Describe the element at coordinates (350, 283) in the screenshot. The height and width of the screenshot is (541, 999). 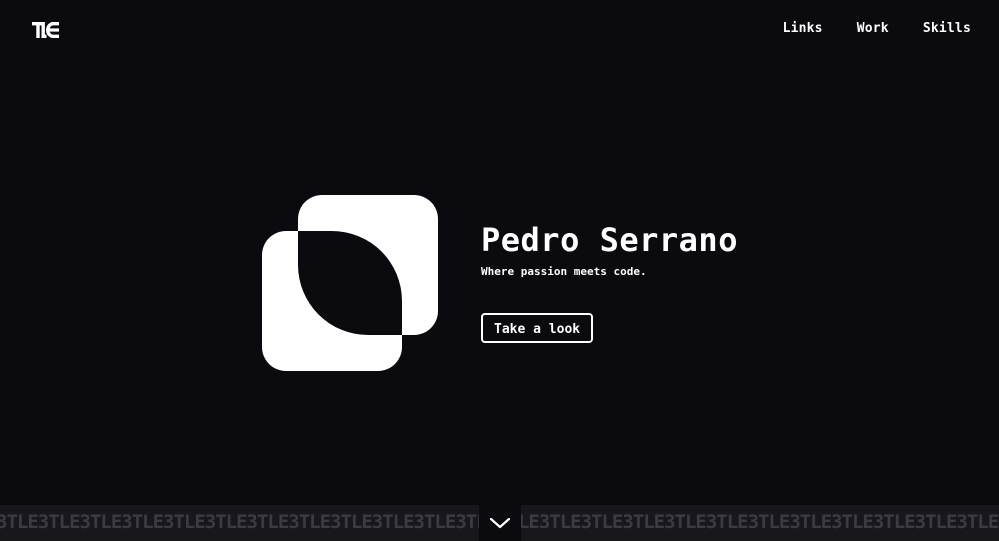
I see `hero-emblem` at that location.